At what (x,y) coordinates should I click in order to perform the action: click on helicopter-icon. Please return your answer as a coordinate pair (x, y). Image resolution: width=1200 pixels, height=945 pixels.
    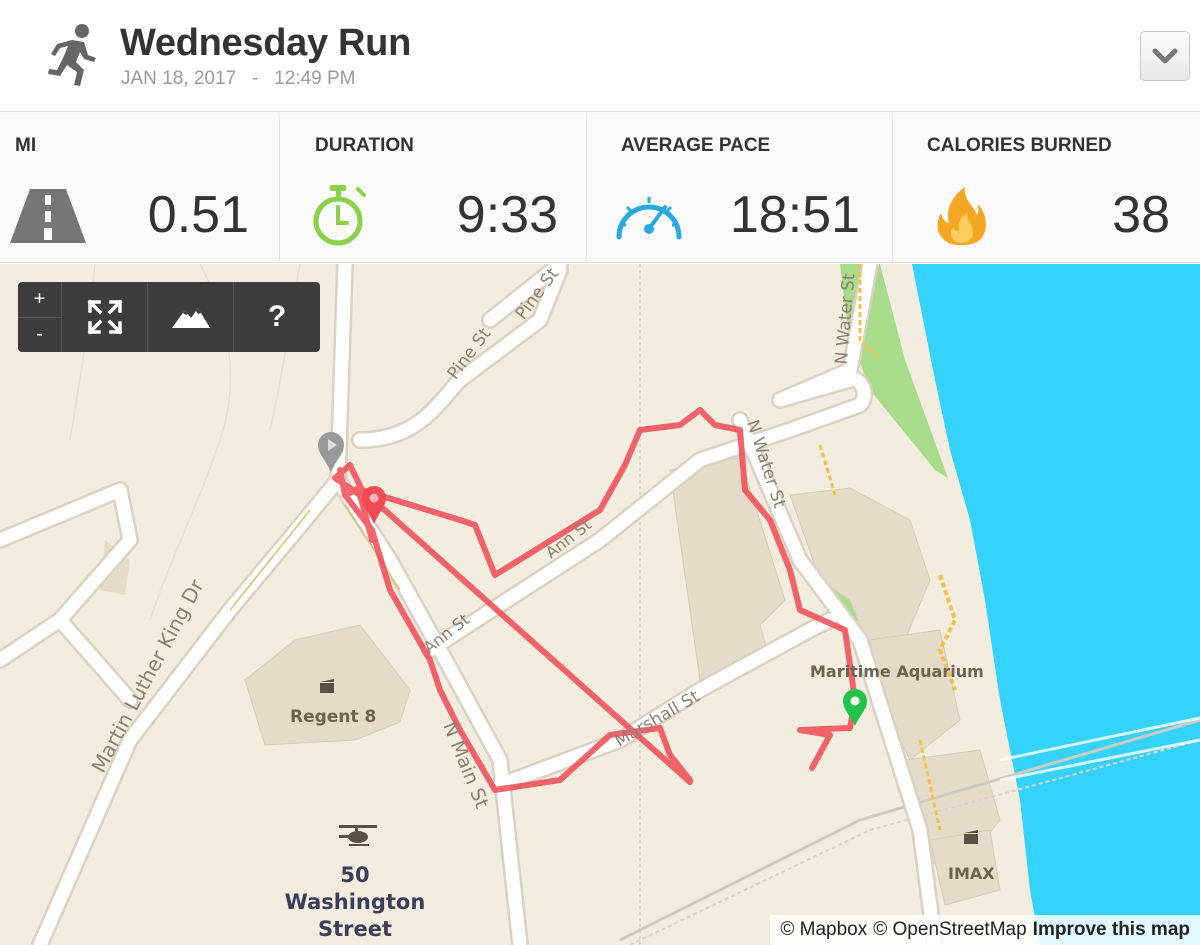
    Looking at the image, I should click on (358, 835).